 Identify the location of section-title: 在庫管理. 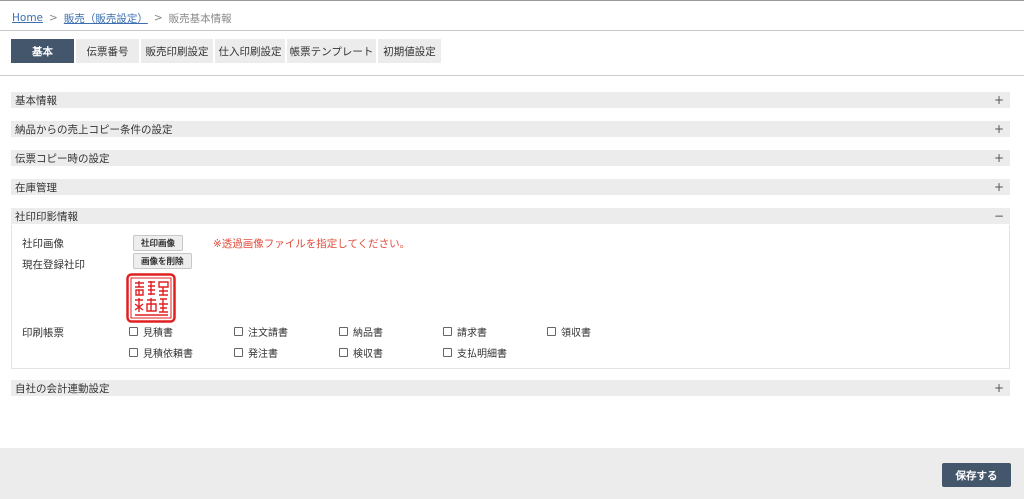
(36, 187).